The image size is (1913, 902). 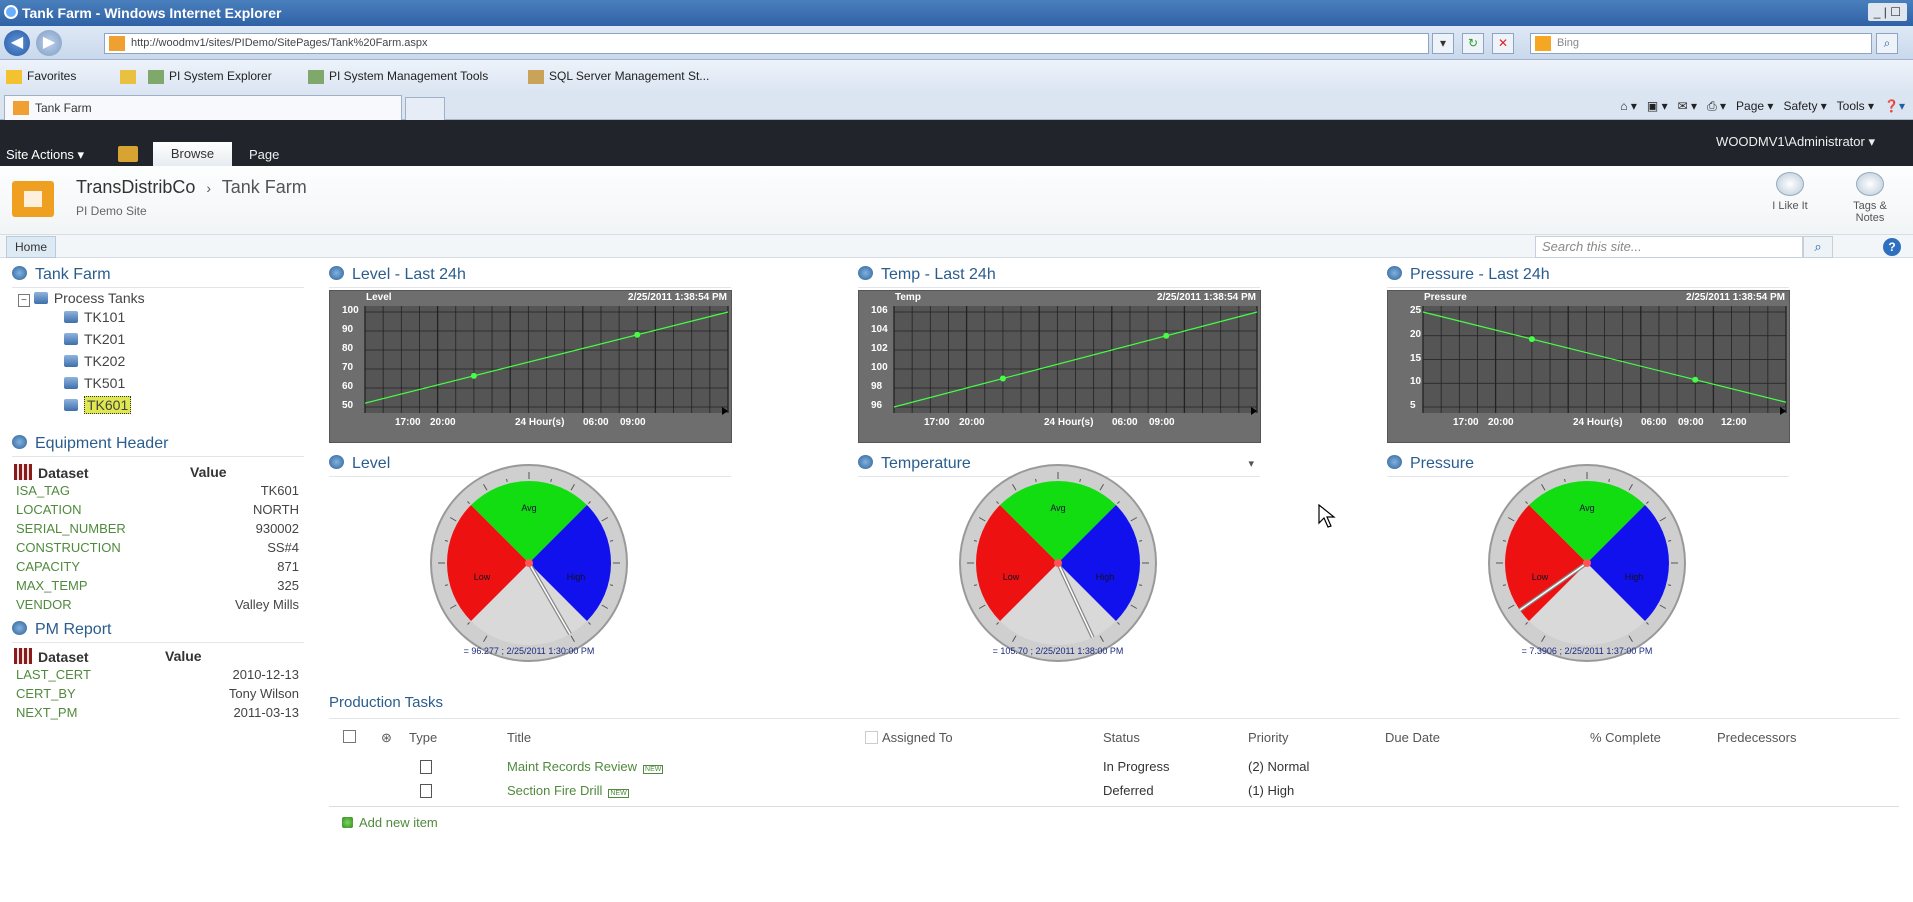 What do you see at coordinates (266, 604) in the screenshot?
I see `row-value: Valley Mills` at bounding box center [266, 604].